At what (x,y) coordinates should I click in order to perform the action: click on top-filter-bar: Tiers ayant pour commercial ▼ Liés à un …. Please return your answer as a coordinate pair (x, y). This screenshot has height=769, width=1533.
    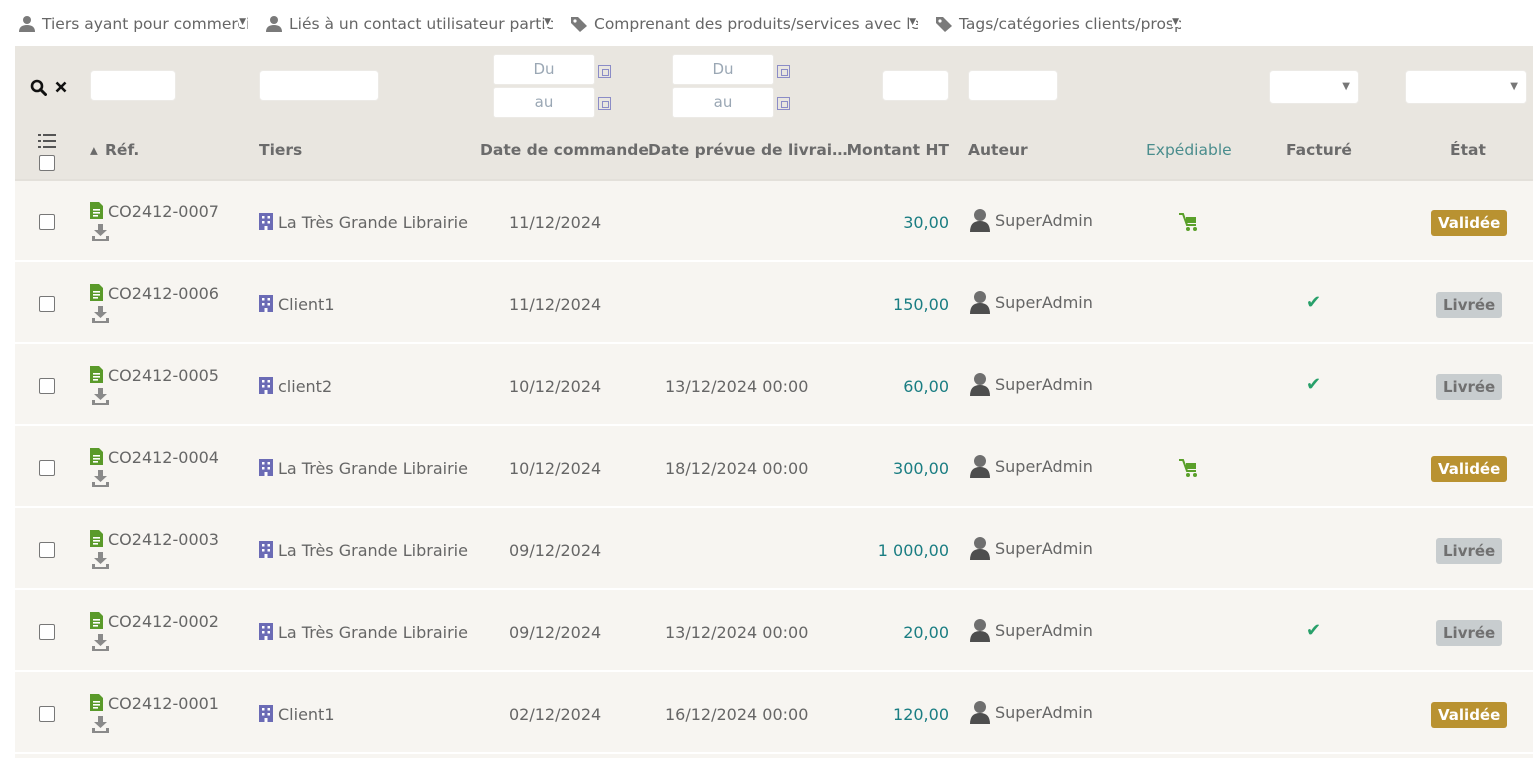
    Looking at the image, I should click on (766, 23).